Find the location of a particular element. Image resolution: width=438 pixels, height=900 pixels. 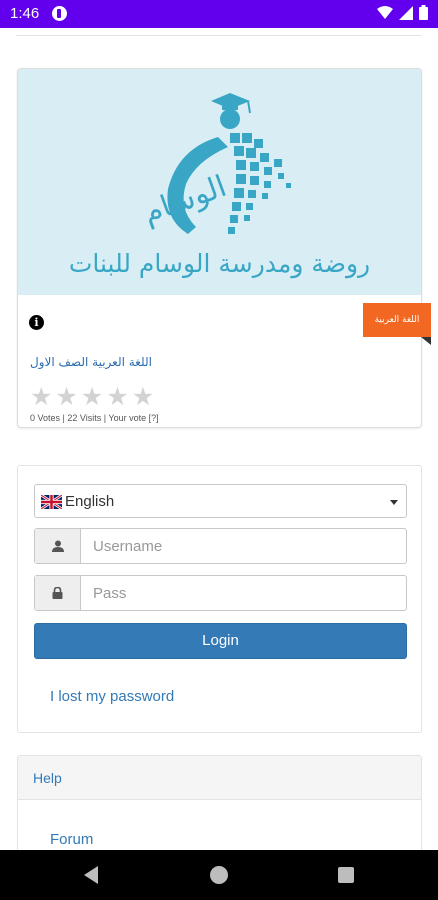

login-button: Login is located at coordinates (220, 641).